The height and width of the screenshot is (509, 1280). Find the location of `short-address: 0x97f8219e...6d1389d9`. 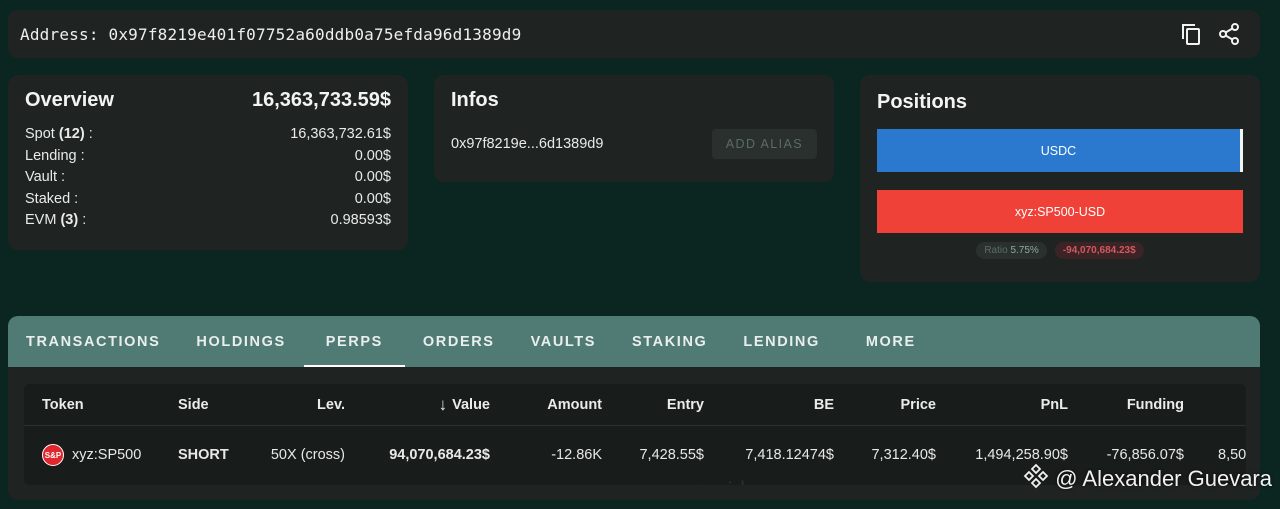

short-address: 0x97f8219e...6d1389d9 is located at coordinates (527, 144).